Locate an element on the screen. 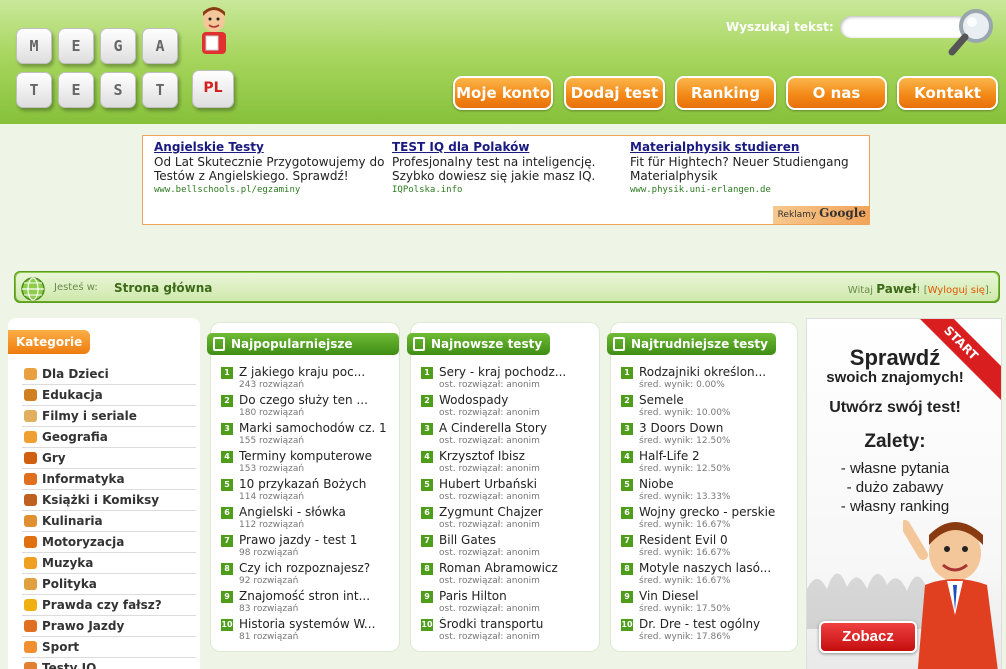 This screenshot has height=669, width=1006. test-list-item: 4 Half-Life 2 śred. wynik: 12.50% is located at coordinates (706, 463).